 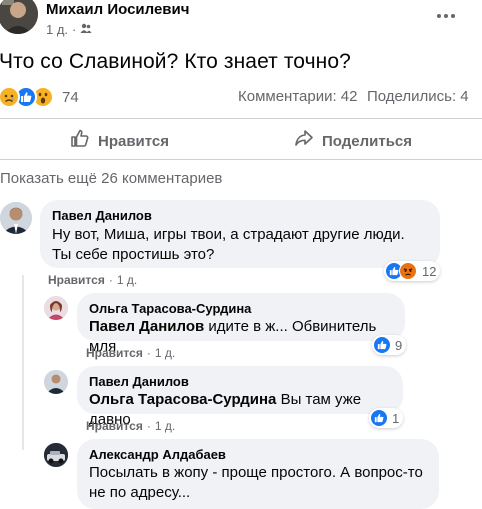 I want to click on post-reaction-count: 74, so click(x=70, y=97).